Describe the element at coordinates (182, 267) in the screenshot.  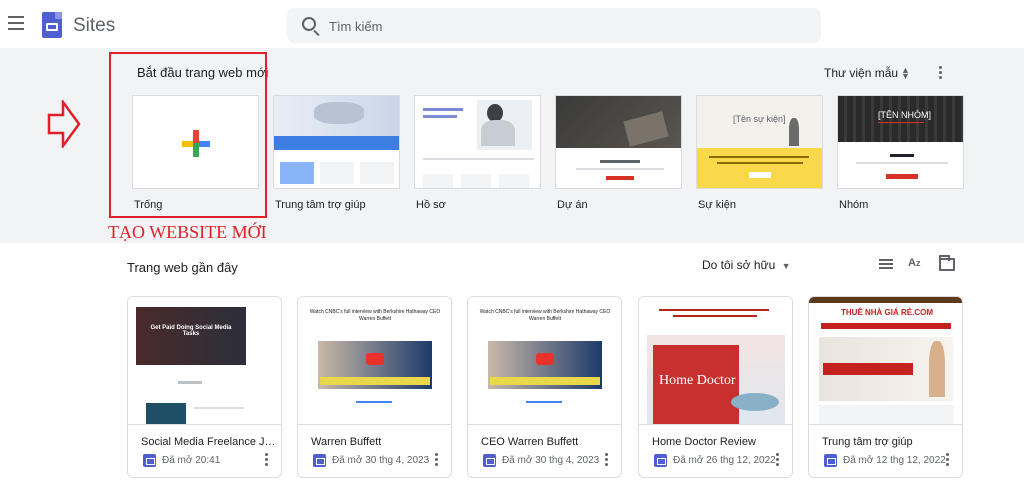
I see `section-title-recent: Trang web gần đây` at that location.